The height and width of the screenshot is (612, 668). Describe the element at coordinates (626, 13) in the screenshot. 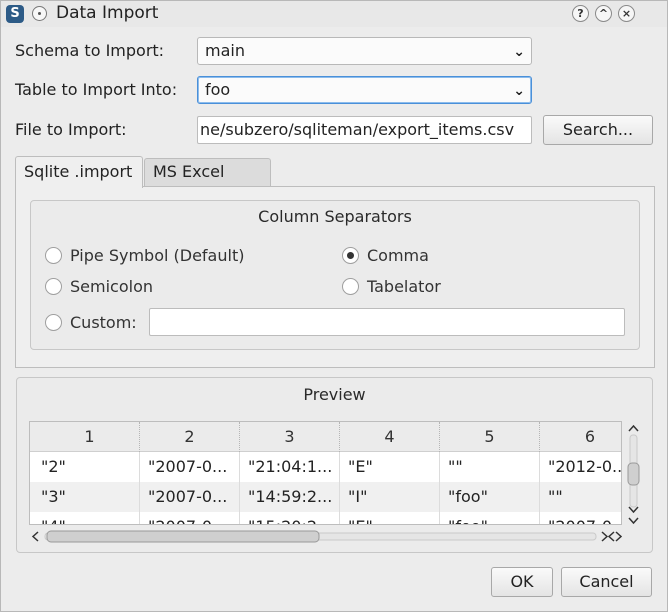

I see `close-button: ×` at that location.